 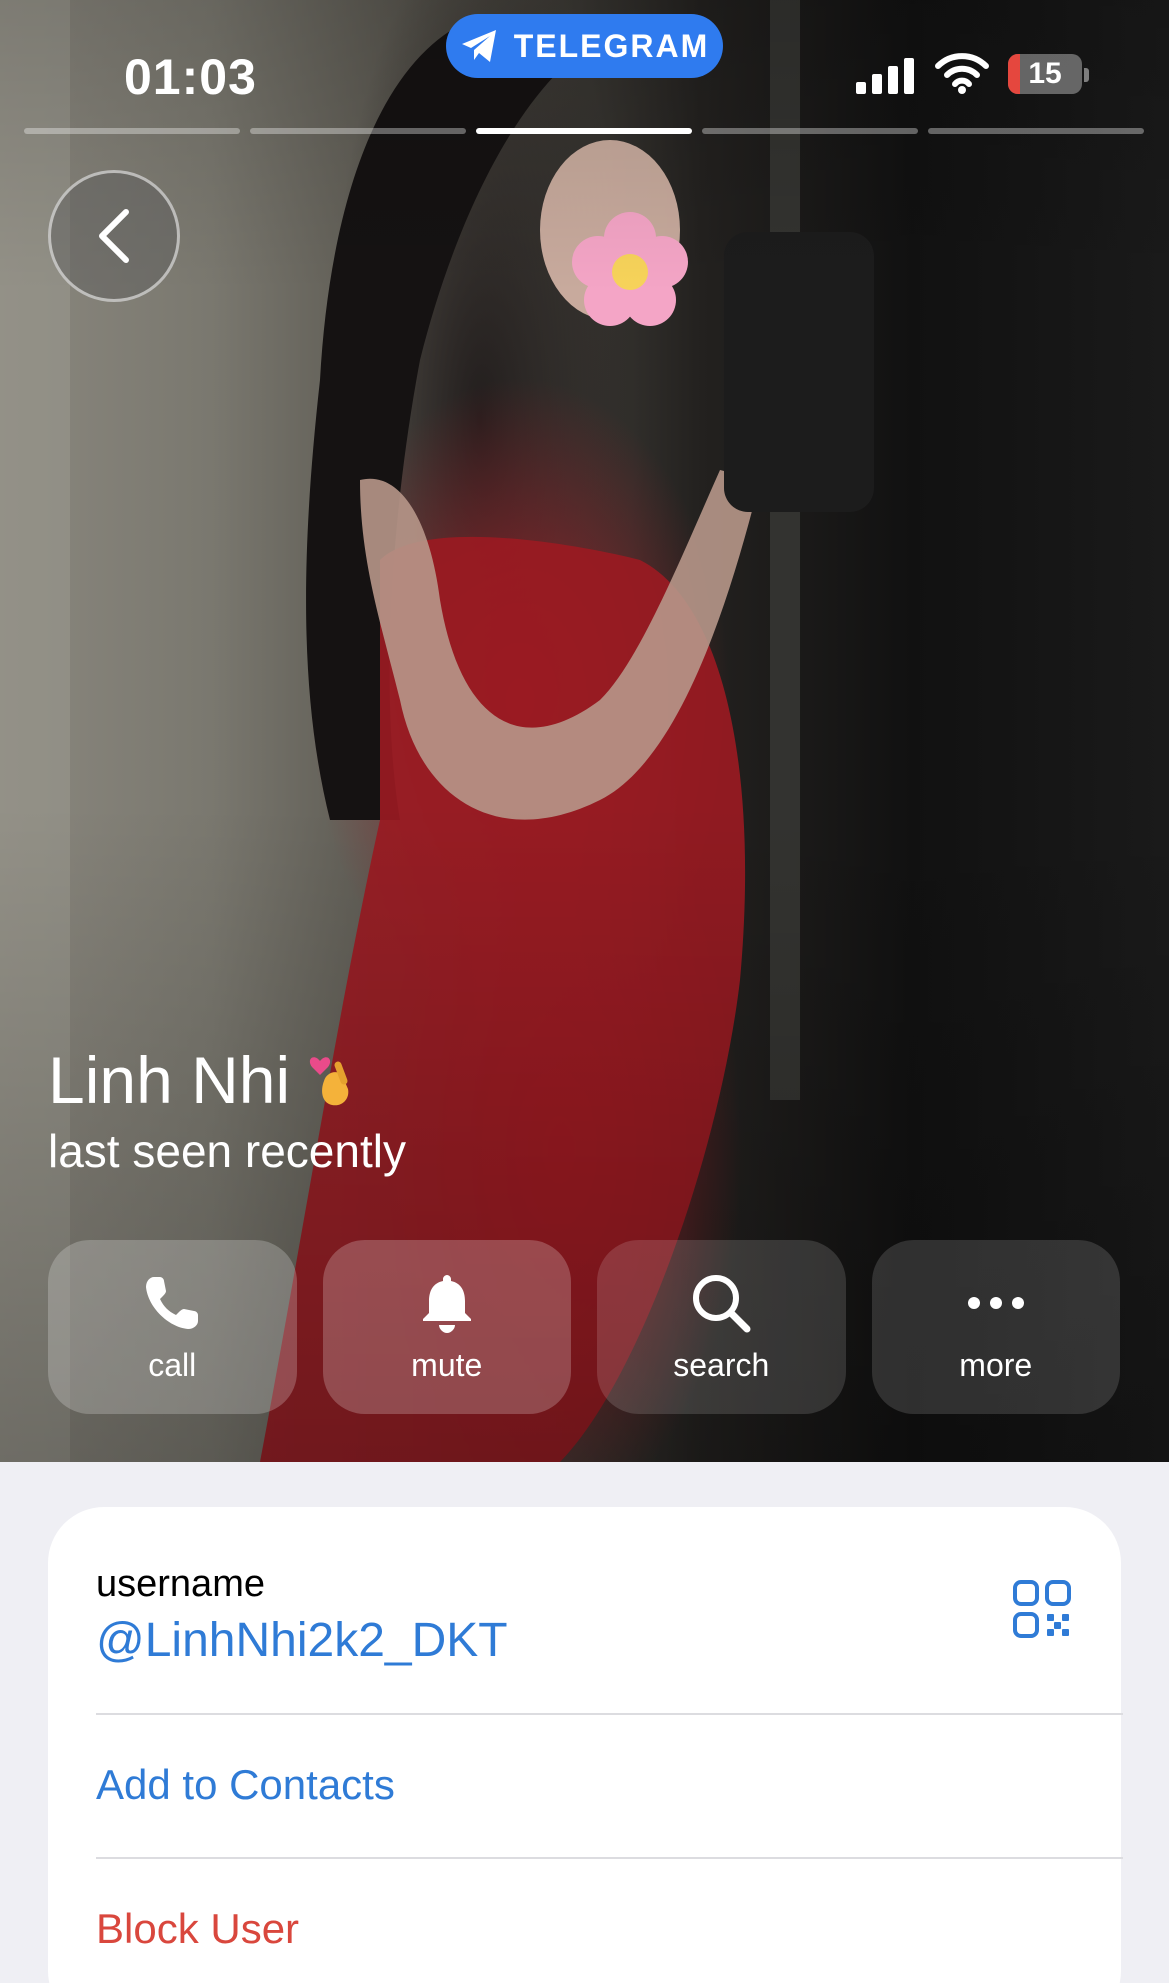 What do you see at coordinates (245, 1785) in the screenshot?
I see `add-to-contacts-button: Add to Contacts` at bounding box center [245, 1785].